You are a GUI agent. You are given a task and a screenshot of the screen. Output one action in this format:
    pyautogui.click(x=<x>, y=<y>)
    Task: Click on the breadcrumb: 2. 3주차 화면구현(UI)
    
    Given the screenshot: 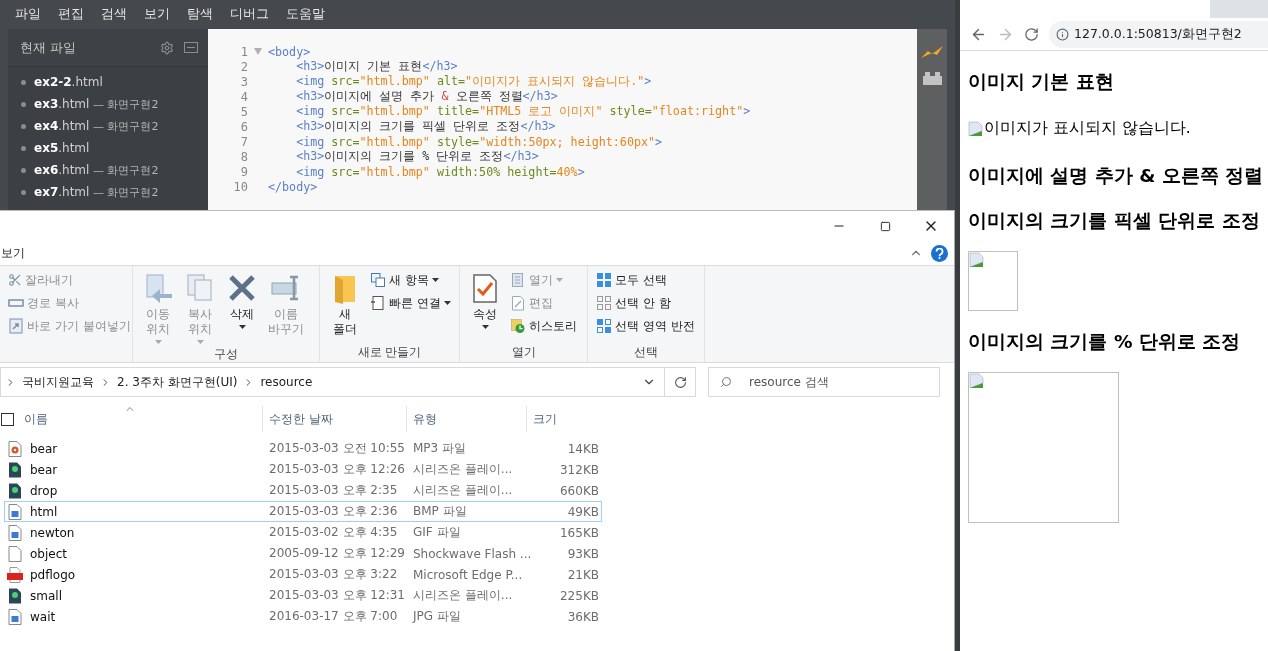 What is the action you would take?
    pyautogui.click(x=177, y=382)
    